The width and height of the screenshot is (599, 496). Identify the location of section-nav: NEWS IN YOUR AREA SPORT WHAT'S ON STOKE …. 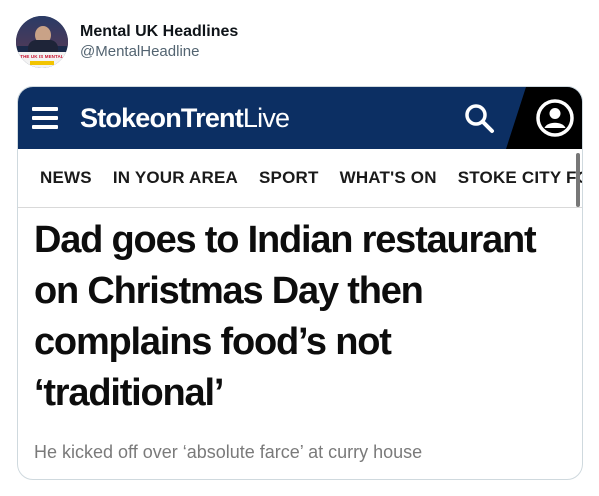
(300, 178).